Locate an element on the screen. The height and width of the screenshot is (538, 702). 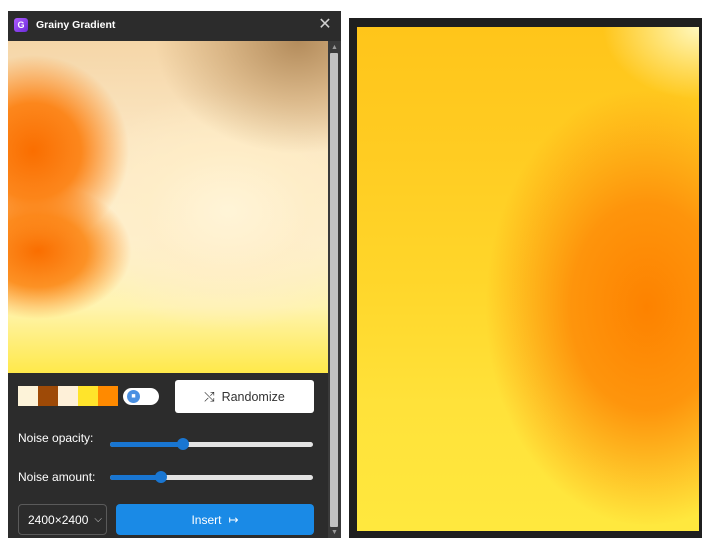
app-logo-icon: G is located at coordinates (21, 25).